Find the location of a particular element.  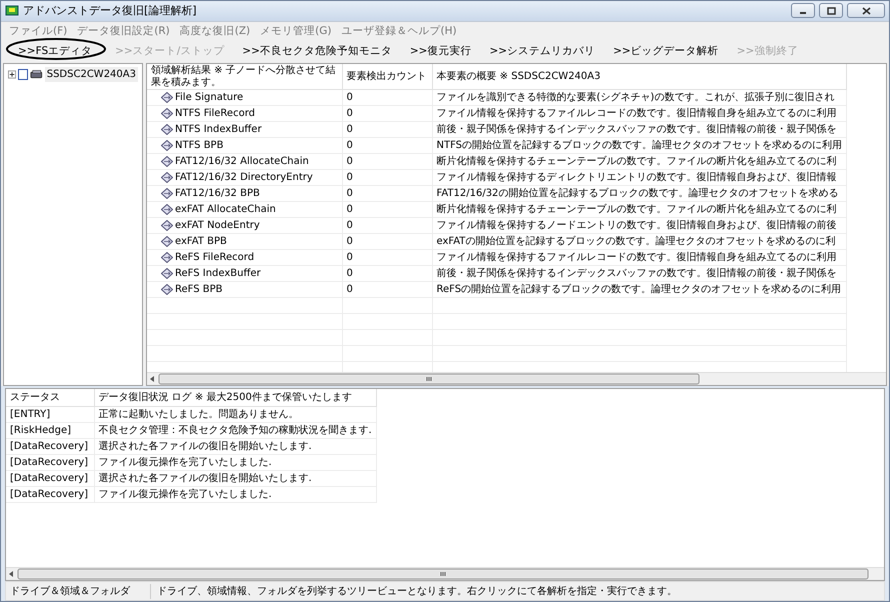

table-cell-text: ReFS FileRecord is located at coordinates (214, 258).